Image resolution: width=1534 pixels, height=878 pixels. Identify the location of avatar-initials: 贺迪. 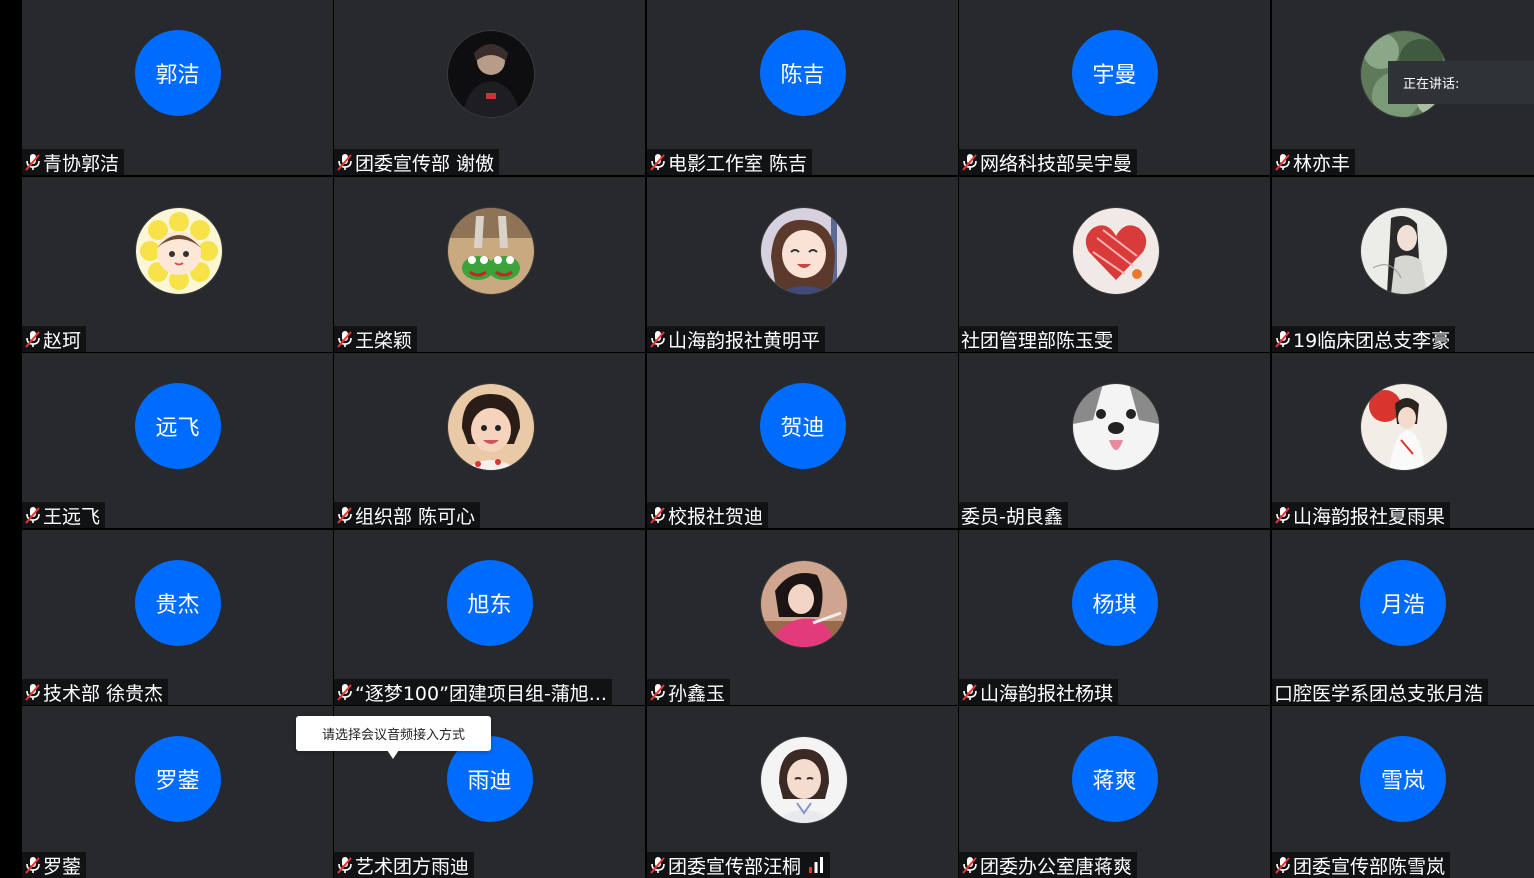
(802, 426).